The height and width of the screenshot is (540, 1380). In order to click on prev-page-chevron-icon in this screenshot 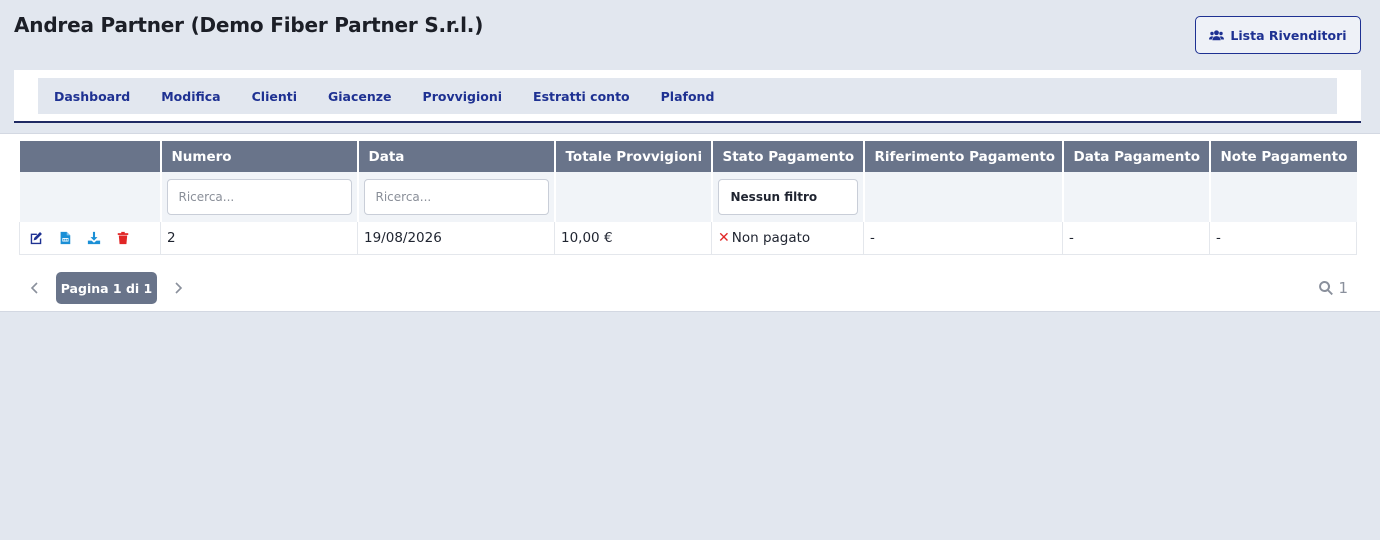, I will do `click(35, 288)`.